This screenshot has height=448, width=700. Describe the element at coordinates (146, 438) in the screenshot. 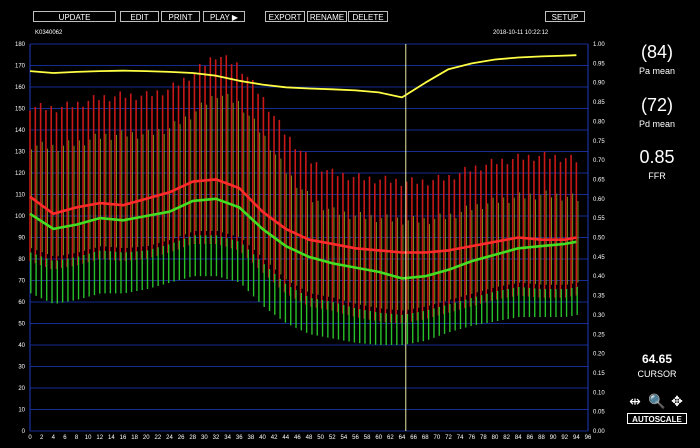

I see `x-tick-label: 20` at that location.